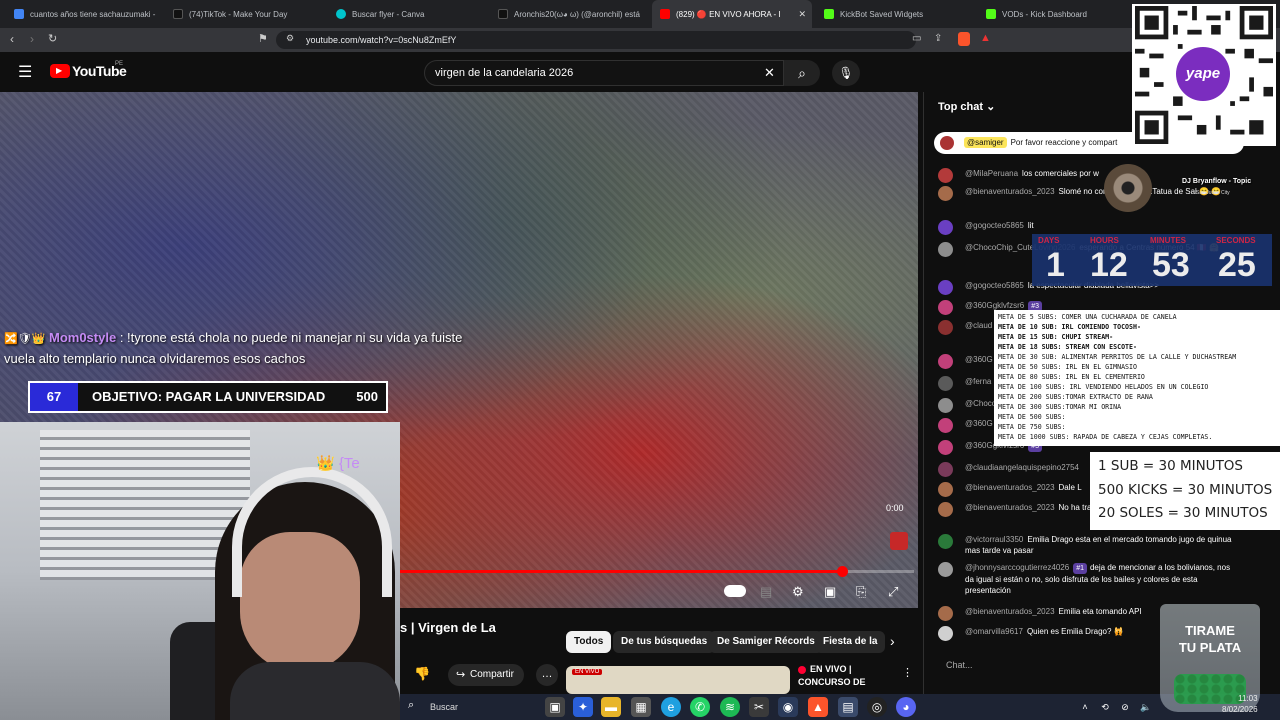  What do you see at coordinates (818, 707) in the screenshot?
I see `brave-icon: ▲` at bounding box center [818, 707].